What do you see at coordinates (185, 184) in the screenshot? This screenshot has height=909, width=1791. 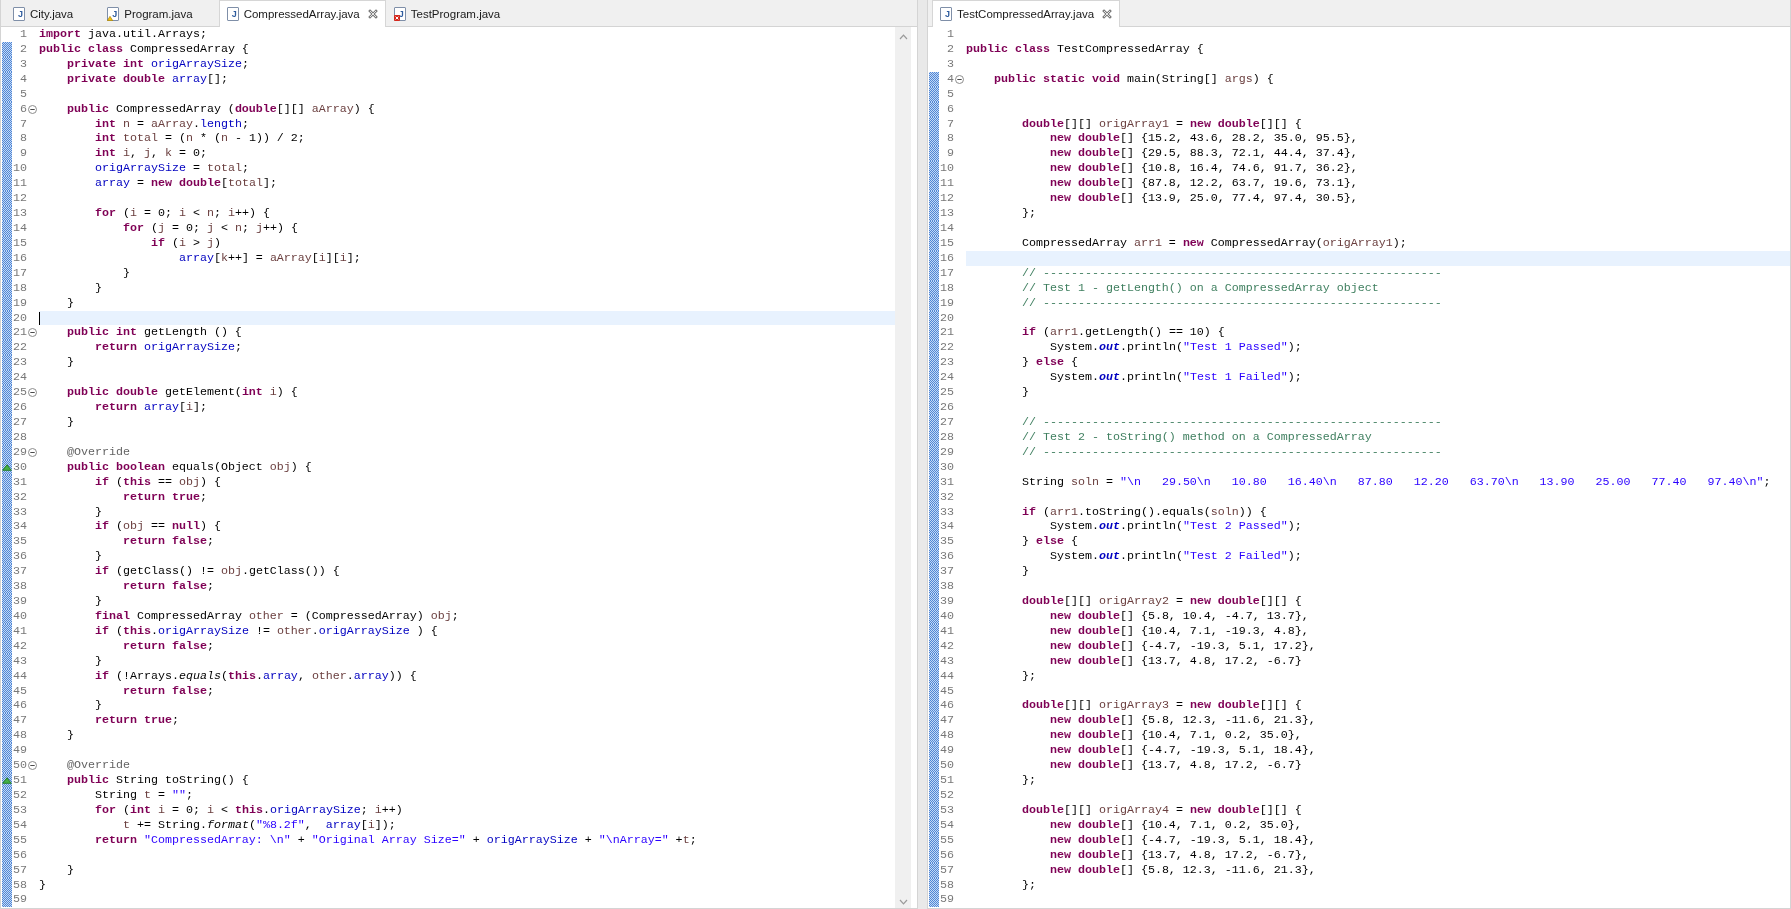 I see `code-line: array = new double[total];` at bounding box center [185, 184].